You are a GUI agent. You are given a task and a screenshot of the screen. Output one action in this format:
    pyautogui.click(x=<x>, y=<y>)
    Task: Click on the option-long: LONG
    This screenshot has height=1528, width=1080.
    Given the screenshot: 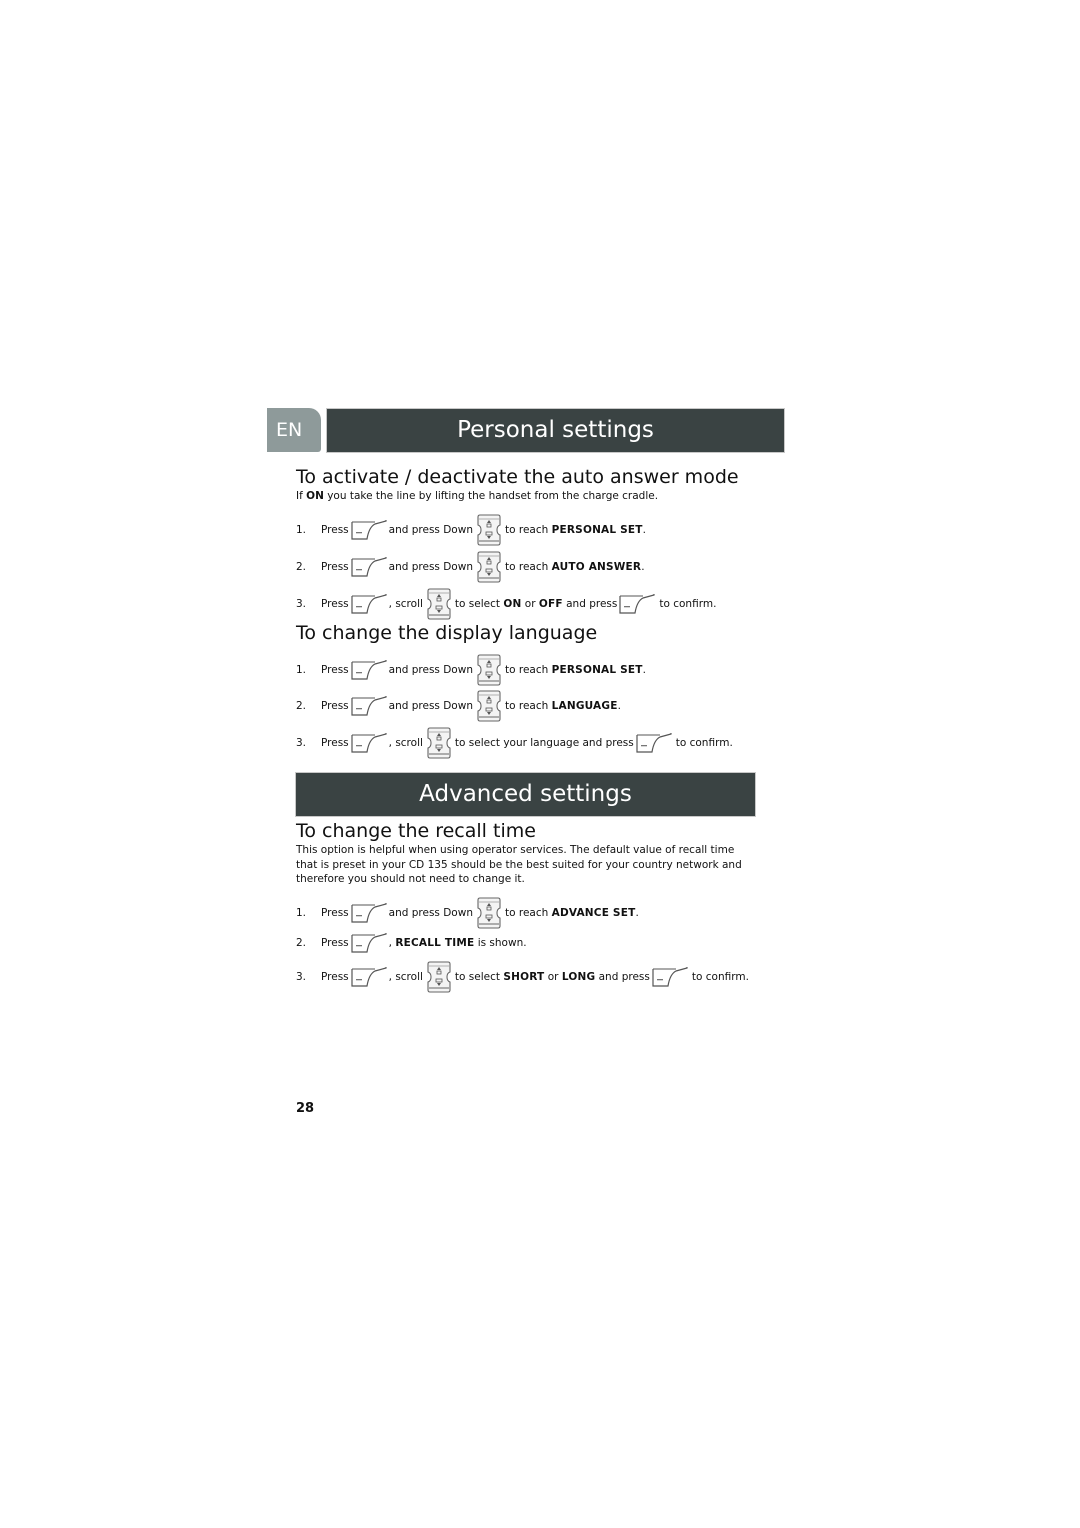 What is the action you would take?
    pyautogui.click(x=578, y=977)
    